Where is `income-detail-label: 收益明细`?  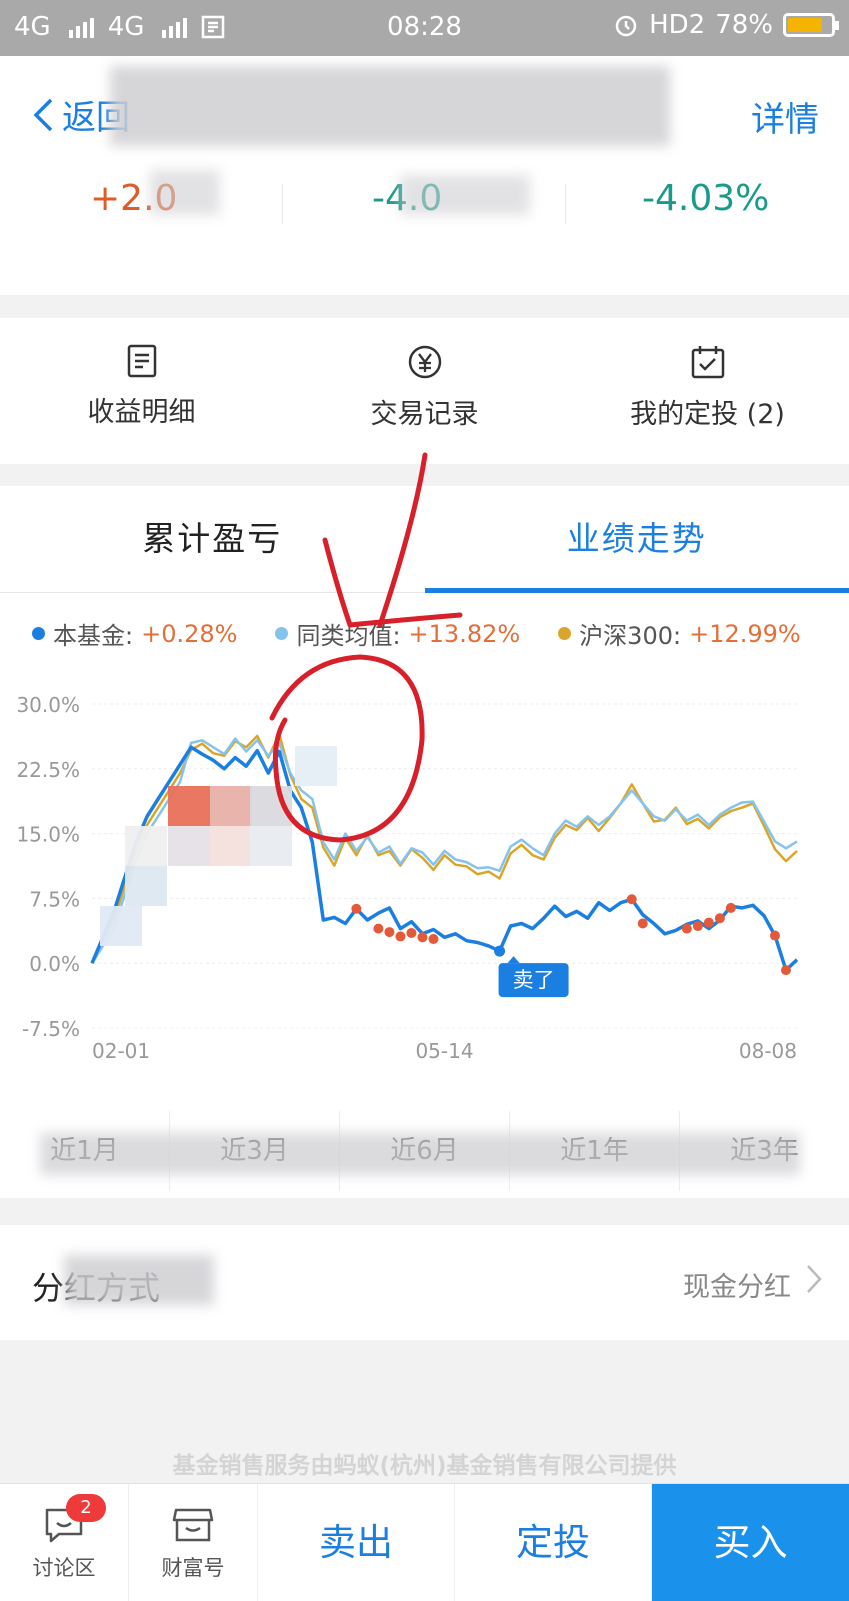
income-detail-label: 收益明细 is located at coordinates (142, 412).